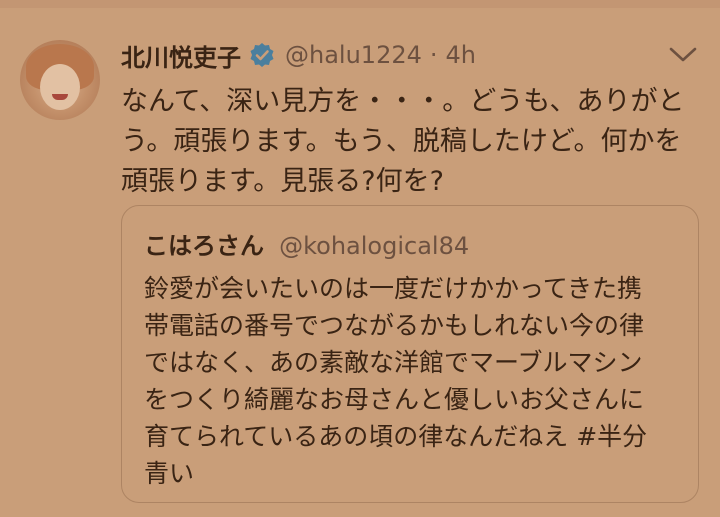  Describe the element at coordinates (396, 436) in the screenshot. I see `quoted-text-line: 育てられているあの頃の律なんだねえ #半分` at that location.